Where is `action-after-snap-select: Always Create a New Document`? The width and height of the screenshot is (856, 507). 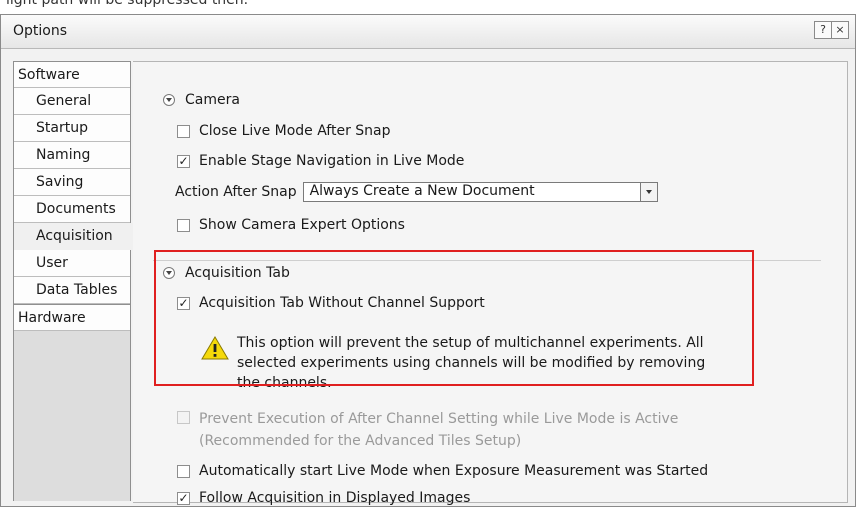 action-after-snap-select: Always Create a New Document is located at coordinates (480, 192).